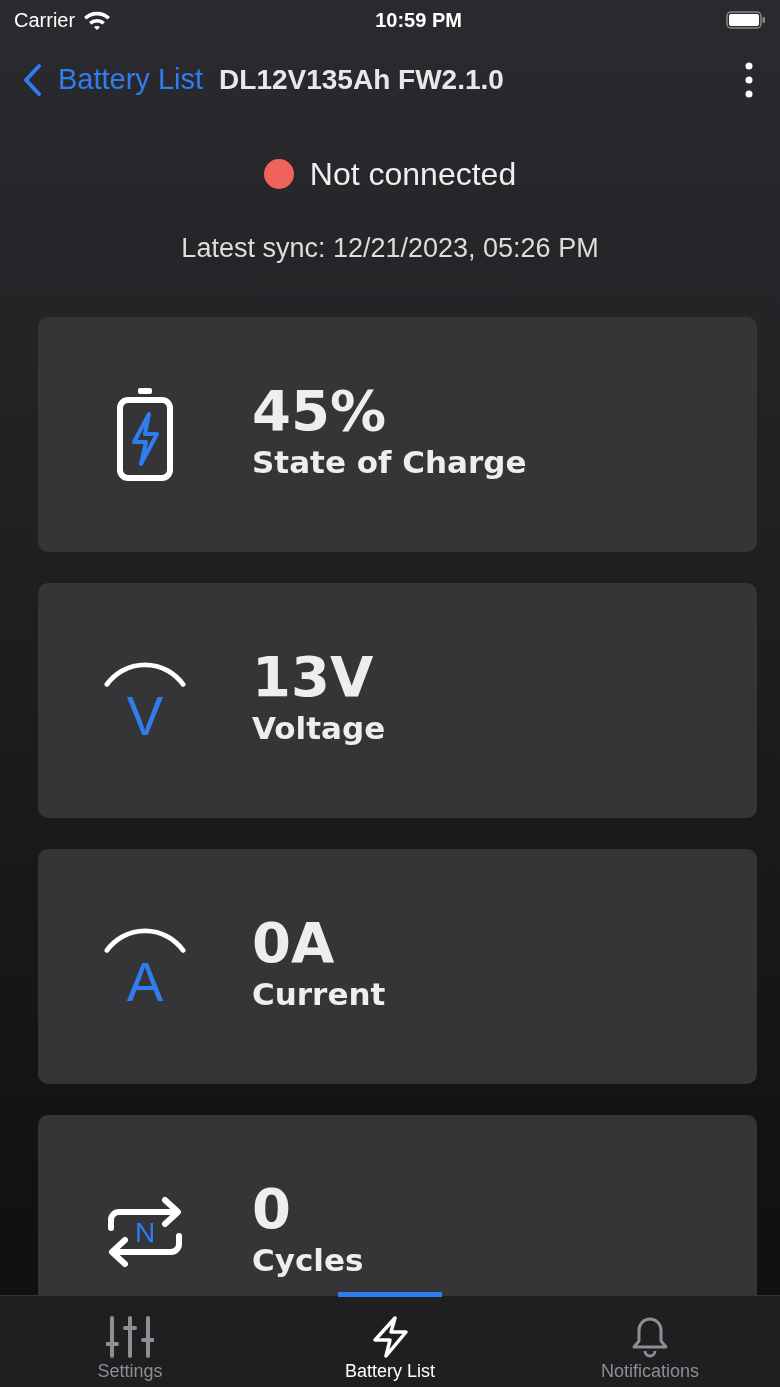 This screenshot has height=1387, width=780. What do you see at coordinates (97, 20) in the screenshot?
I see `wifi-icon` at bounding box center [97, 20].